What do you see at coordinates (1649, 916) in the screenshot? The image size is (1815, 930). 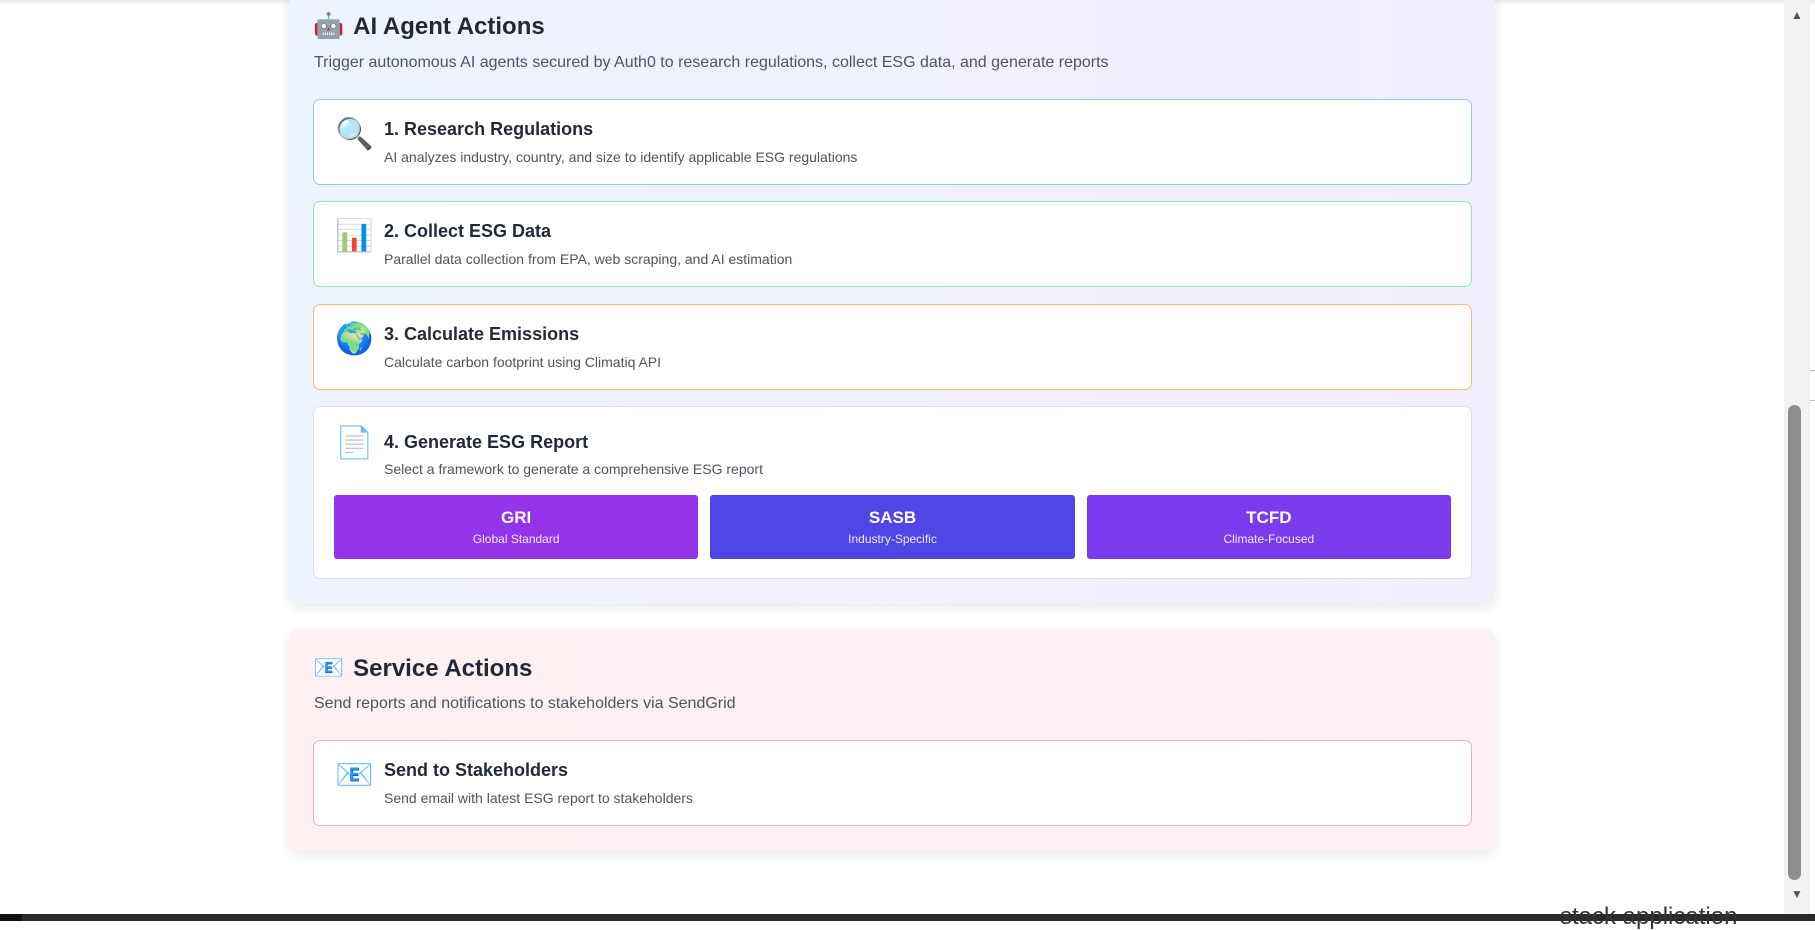 I see `background-window-text: stack application` at bounding box center [1649, 916].